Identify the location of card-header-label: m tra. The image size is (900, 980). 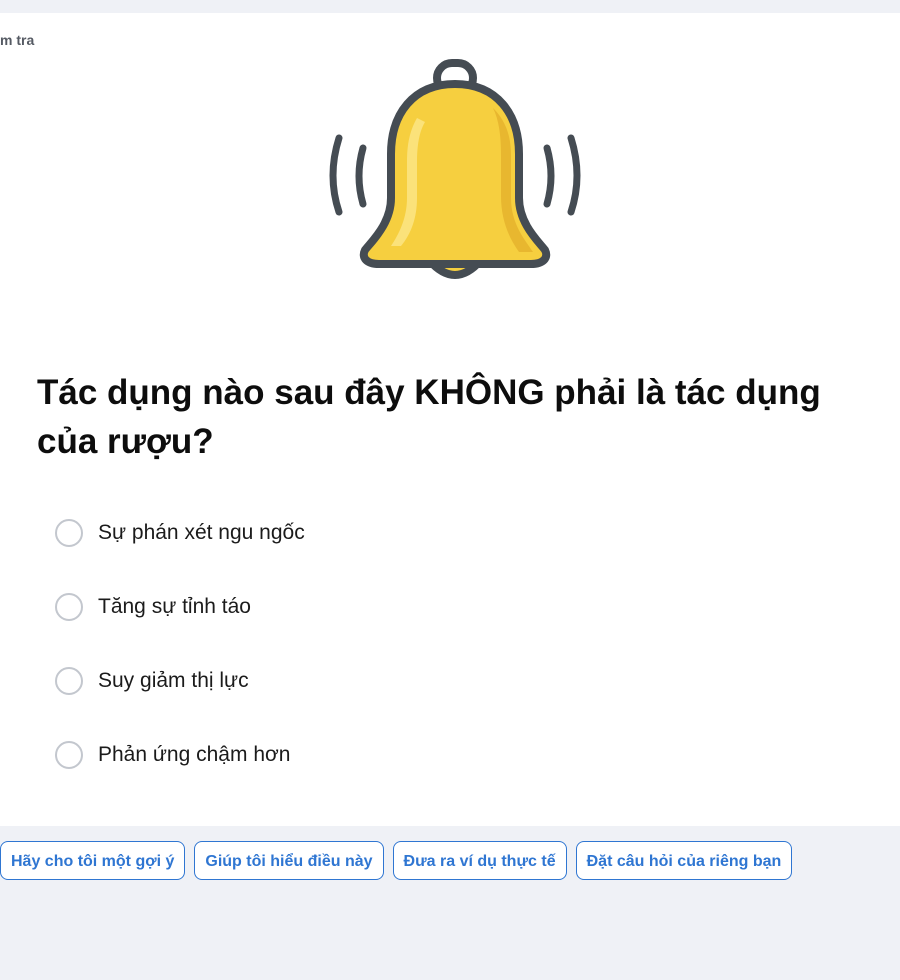
(17, 40).